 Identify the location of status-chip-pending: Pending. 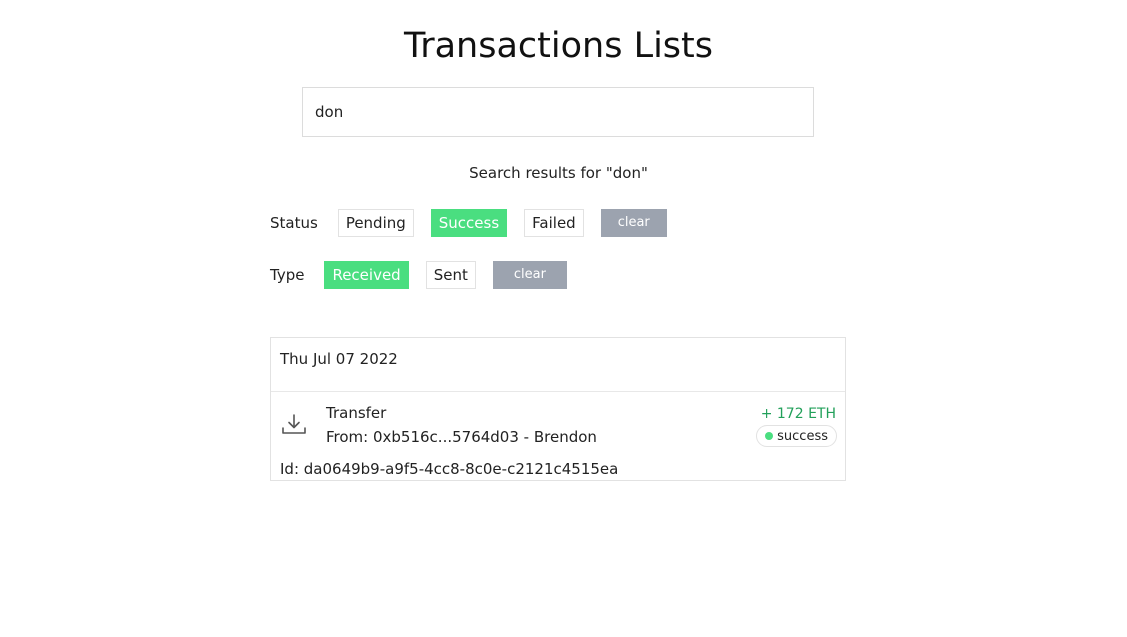
(375, 223).